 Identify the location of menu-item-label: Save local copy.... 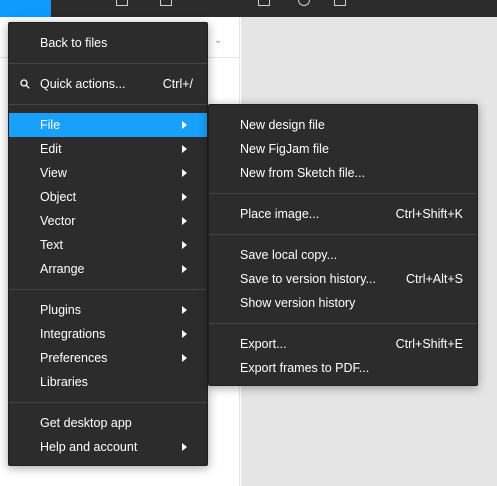
(289, 255).